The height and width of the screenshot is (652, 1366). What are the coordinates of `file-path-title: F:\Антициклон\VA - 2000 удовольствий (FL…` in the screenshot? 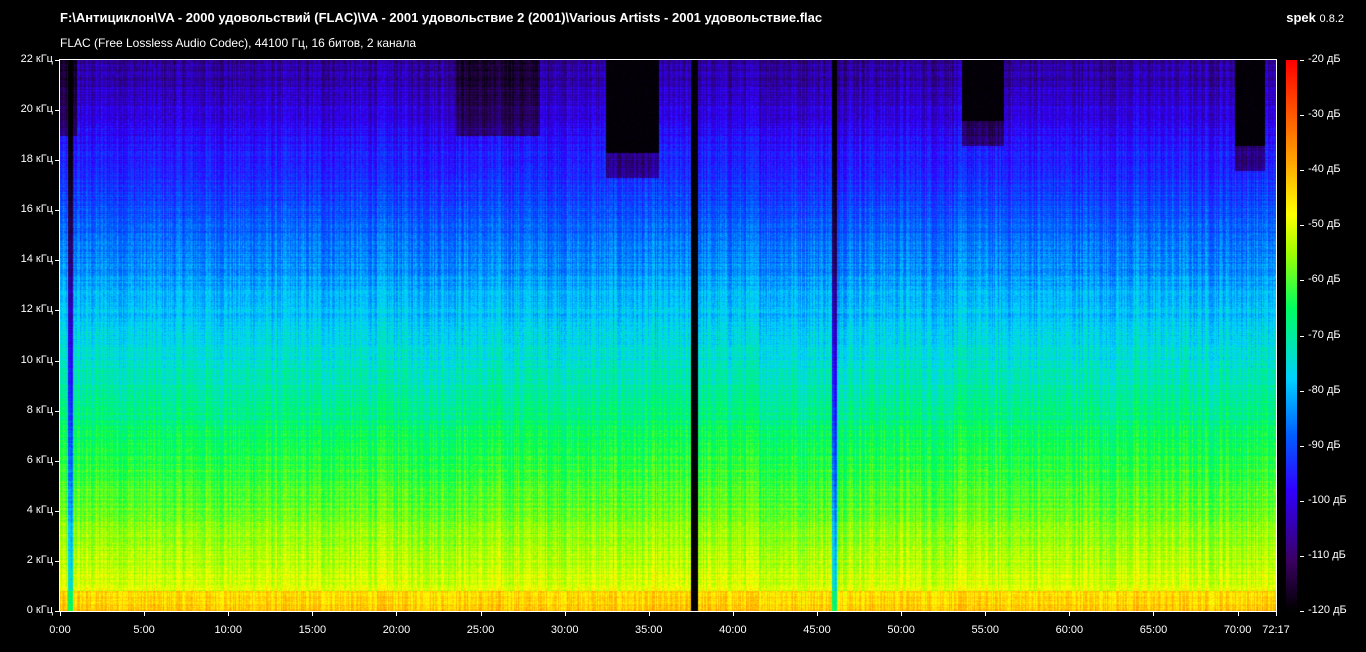 It's located at (441, 17).